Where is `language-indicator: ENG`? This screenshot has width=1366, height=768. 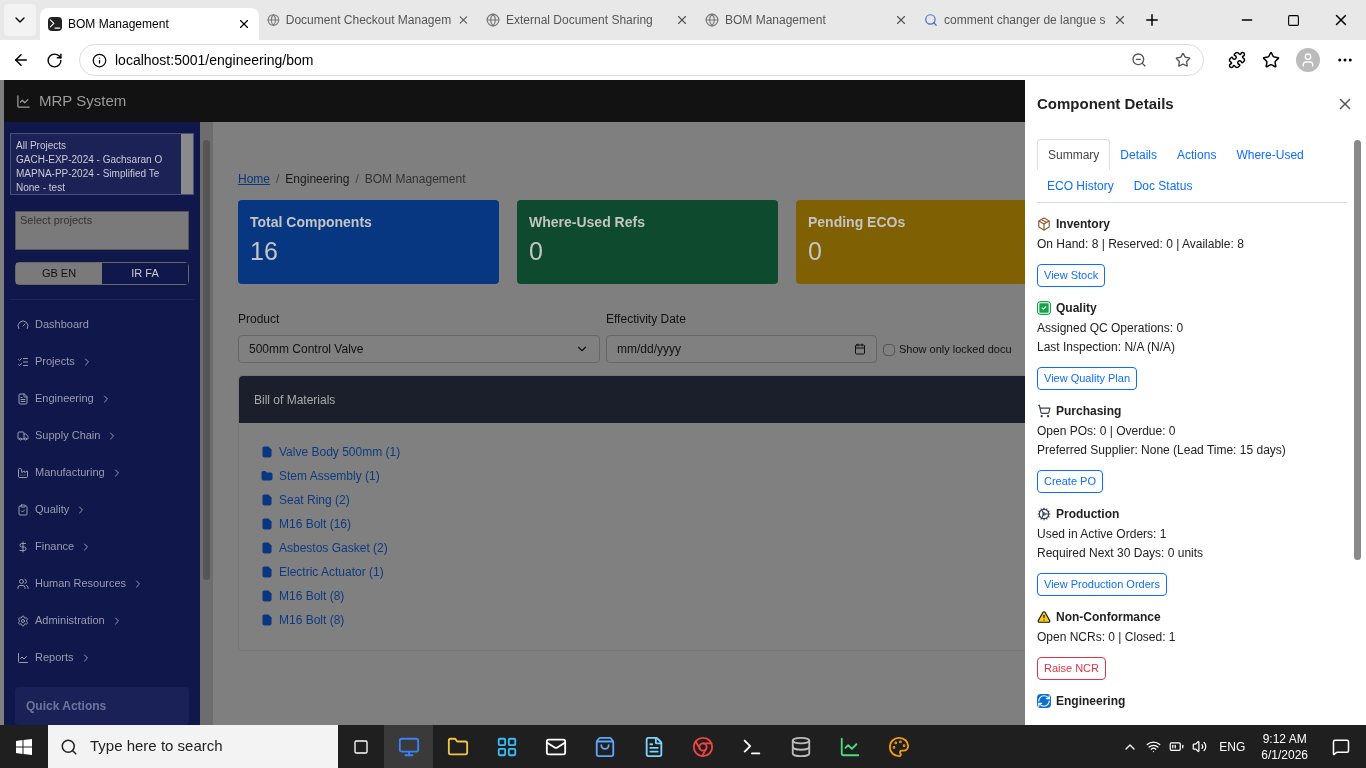
language-indicator: ENG is located at coordinates (1232, 746).